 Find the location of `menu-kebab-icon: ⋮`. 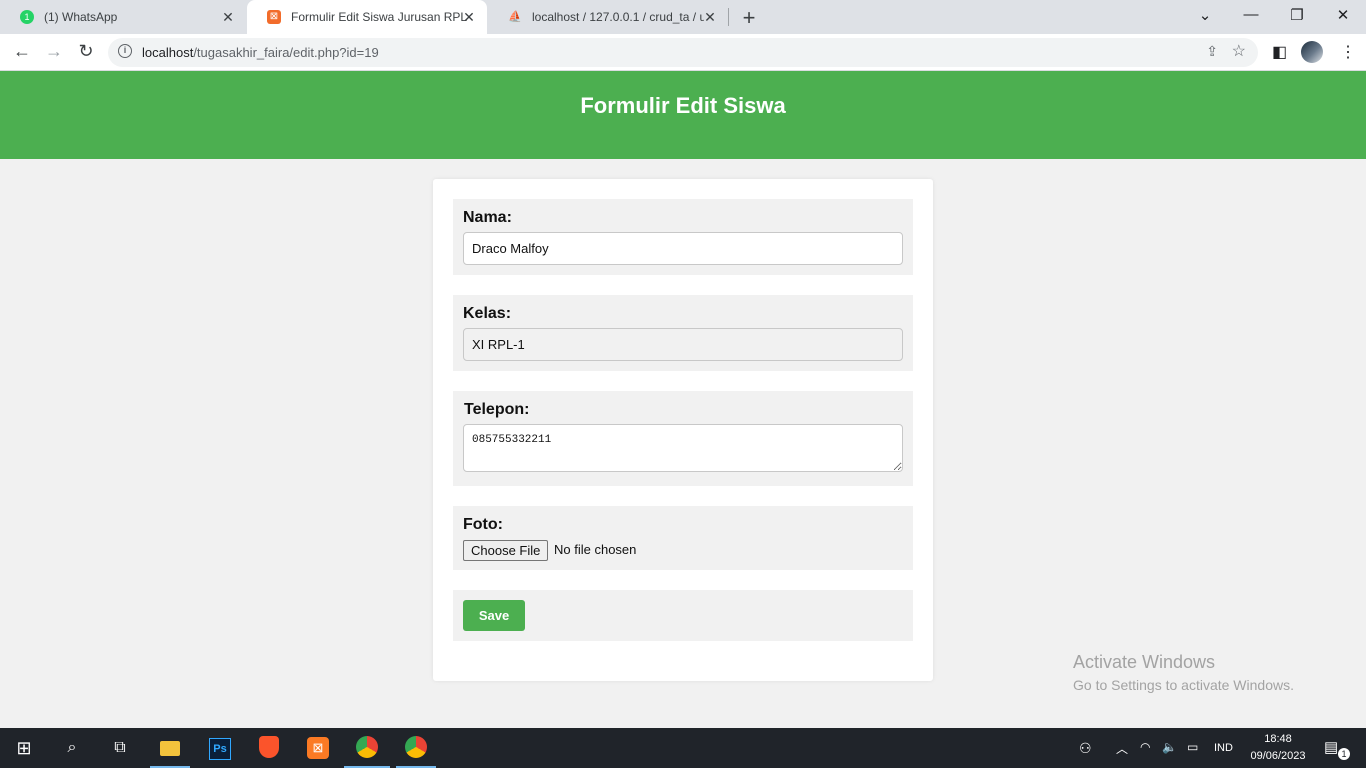

menu-kebab-icon: ⋮ is located at coordinates (1348, 52).